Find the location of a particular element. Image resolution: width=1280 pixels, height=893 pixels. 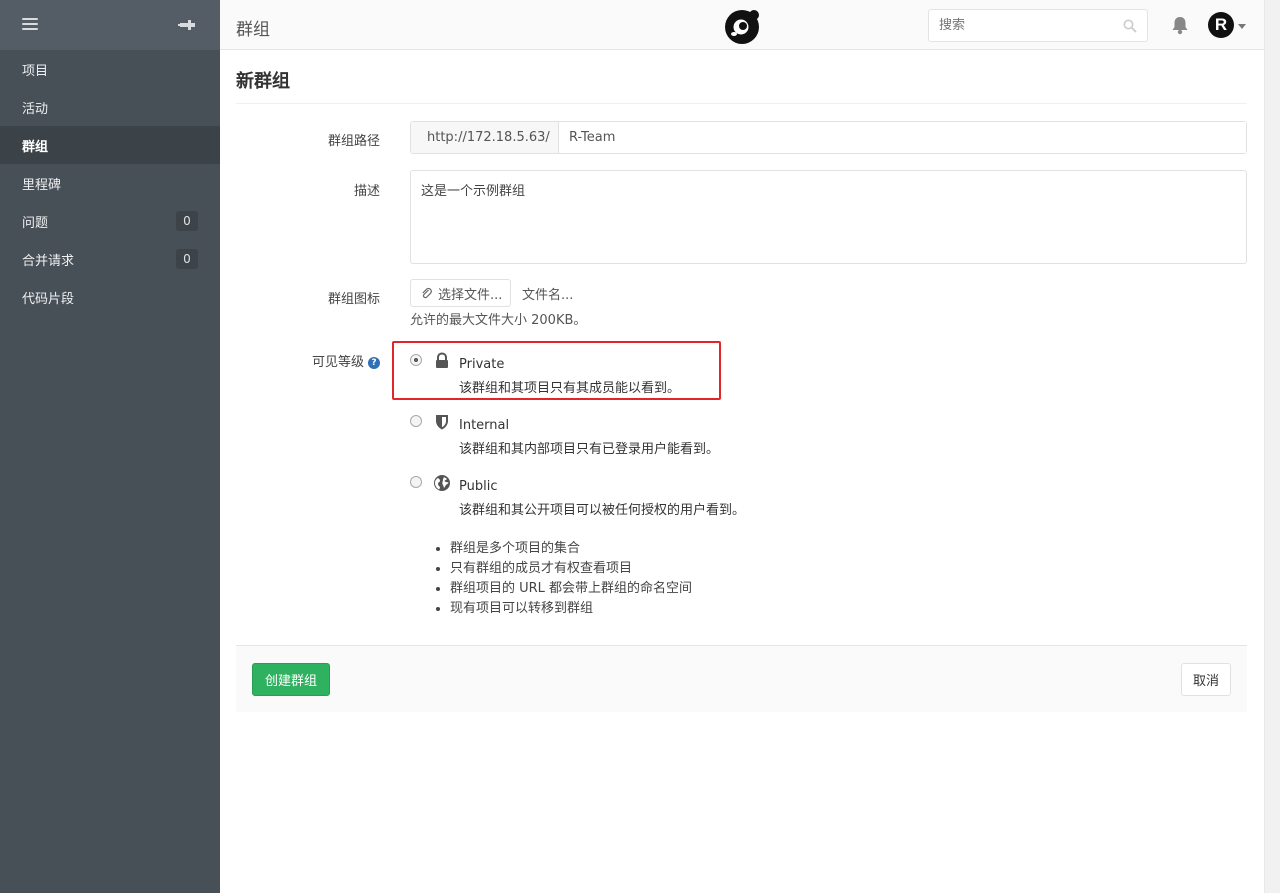

list-item: 只有群组的成员才有权查看项目 is located at coordinates (571, 569).